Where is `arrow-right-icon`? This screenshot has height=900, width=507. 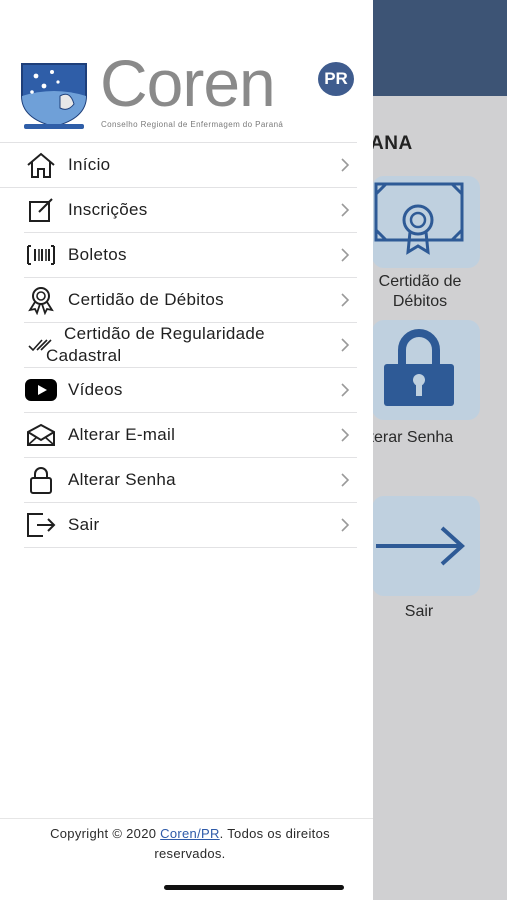
arrow-right-icon is located at coordinates (420, 546).